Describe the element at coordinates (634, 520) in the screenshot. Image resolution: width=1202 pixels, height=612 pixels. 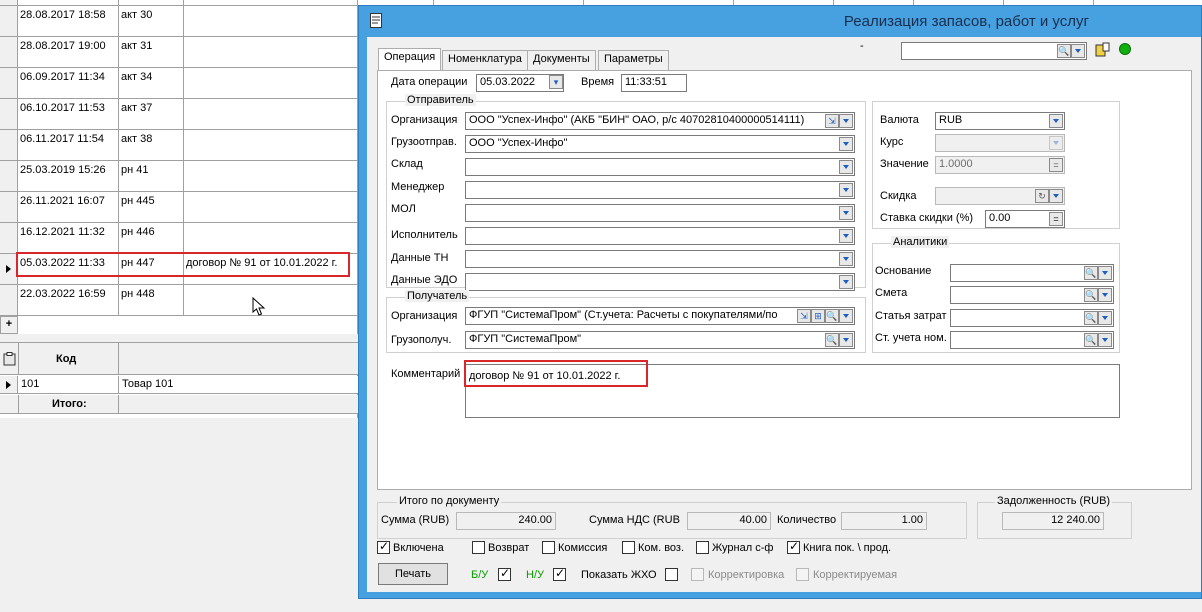
I see `vat-label: Сумма НДС (RUB` at that location.